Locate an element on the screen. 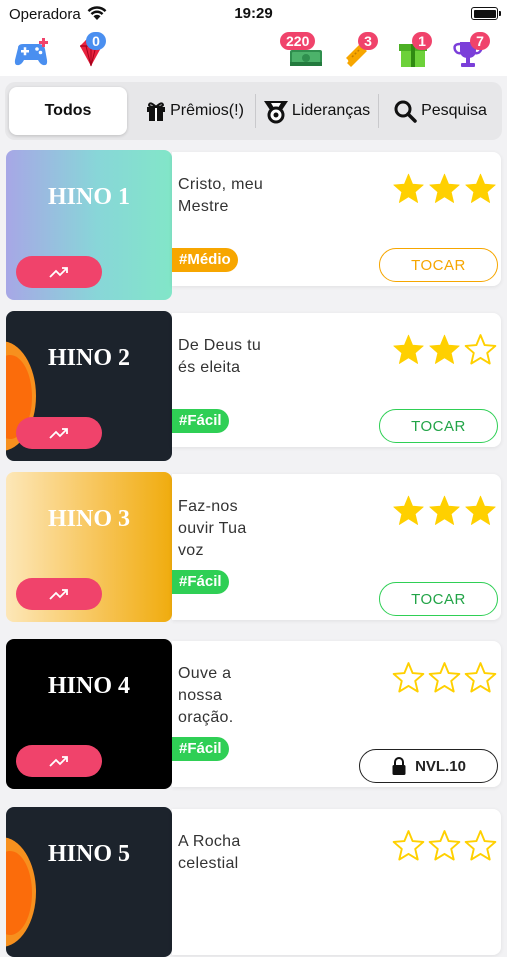 This screenshot has height=957, width=507. tab-premios: Prêmios(!) is located at coordinates (194, 111).